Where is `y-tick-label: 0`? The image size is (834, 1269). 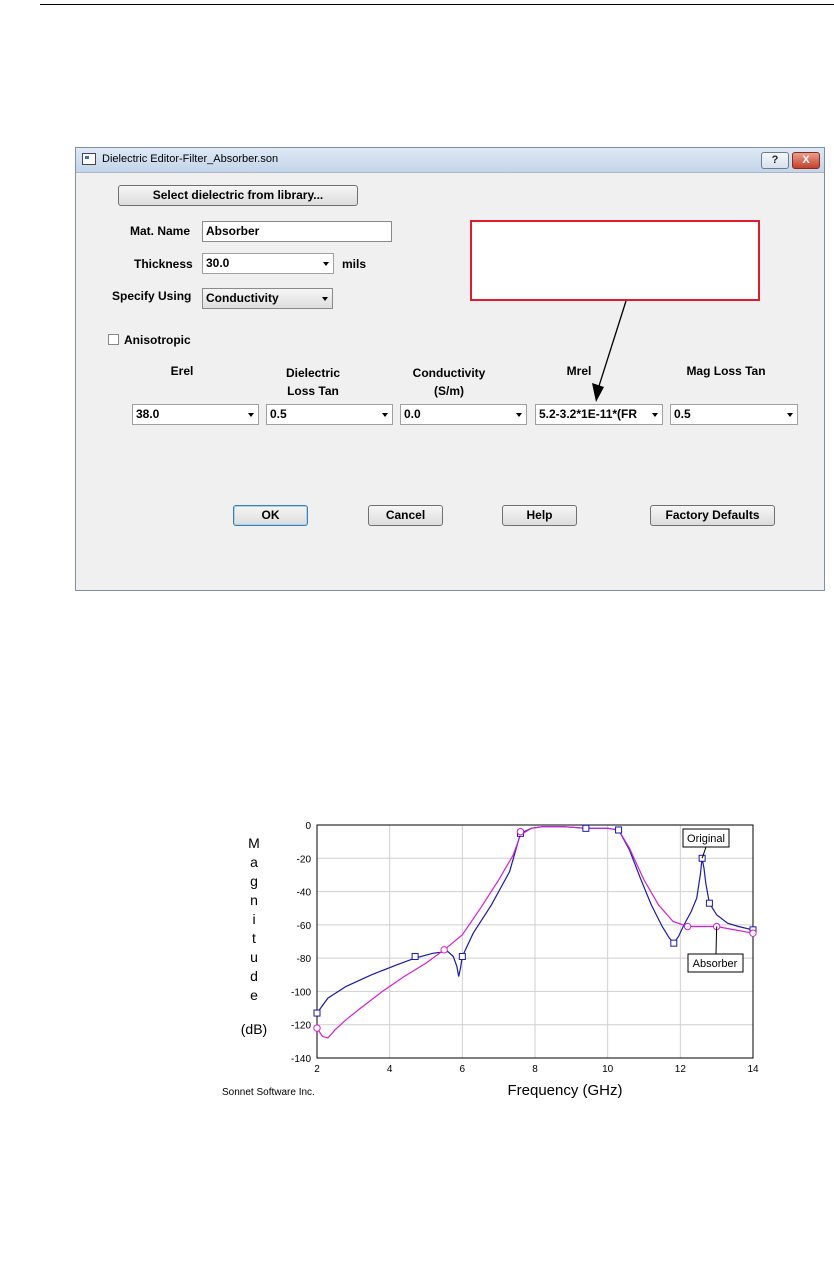 y-tick-label: 0 is located at coordinates (308, 826).